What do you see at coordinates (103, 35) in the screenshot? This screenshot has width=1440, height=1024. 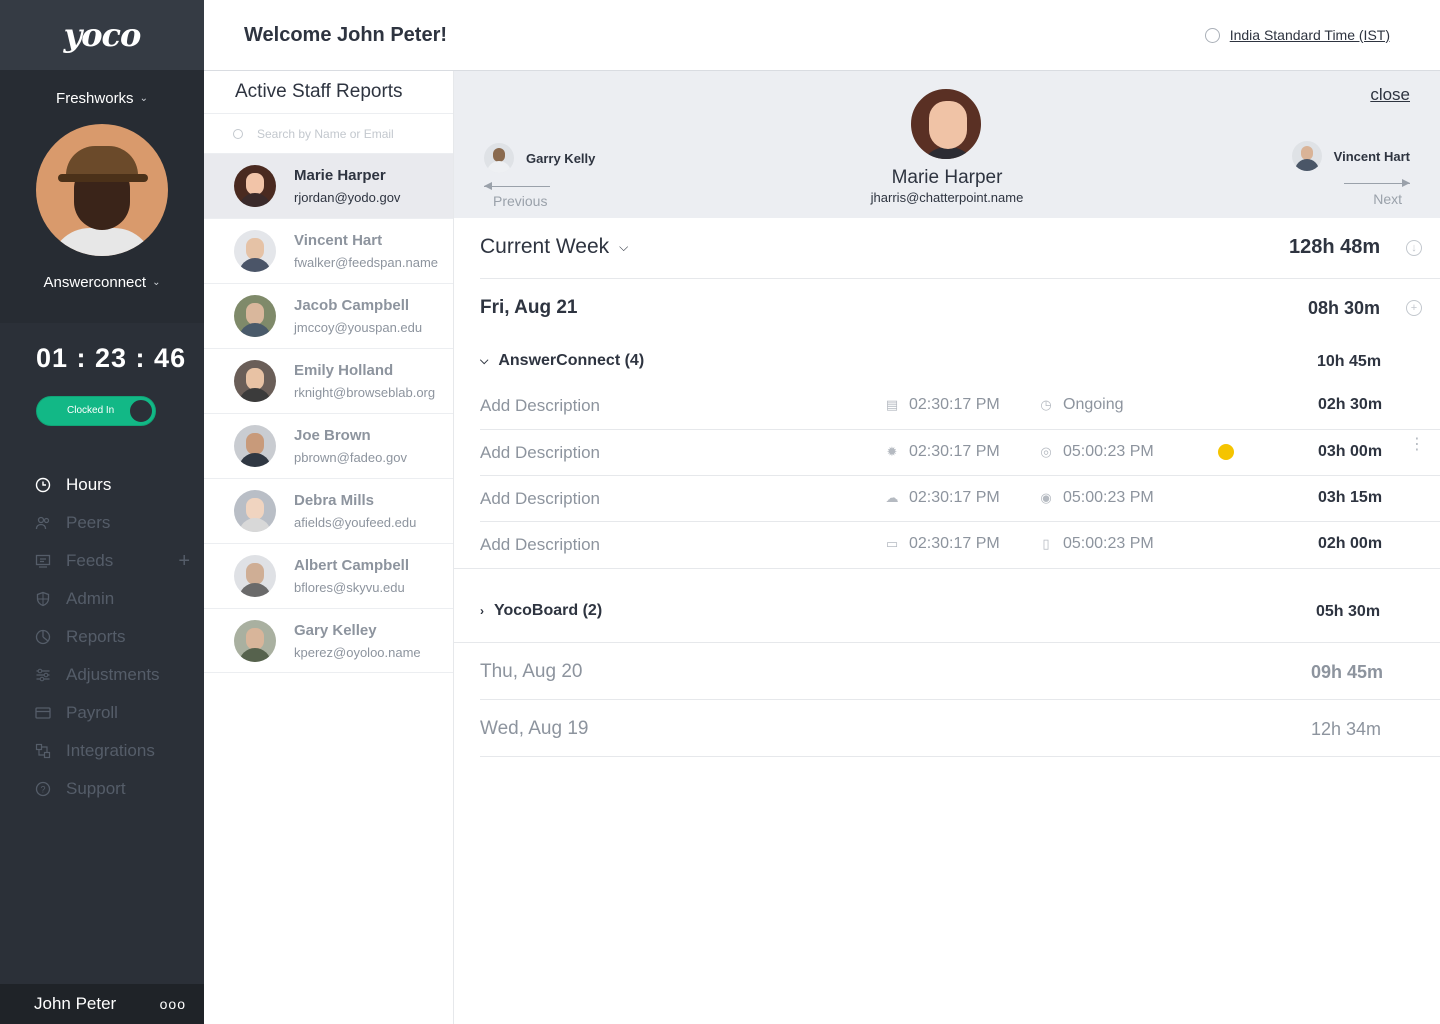 I see `app-logo: yoco` at bounding box center [103, 35].